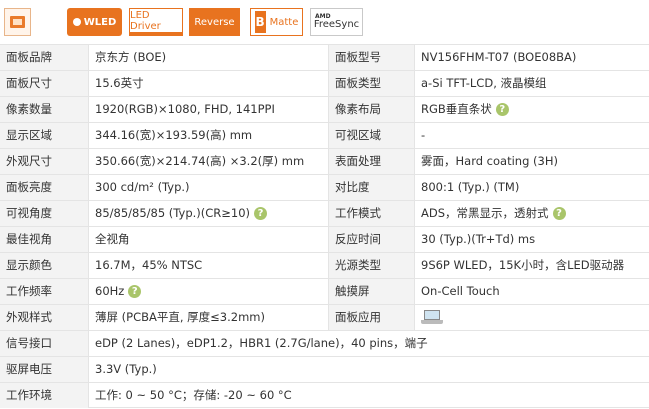 The height and width of the screenshot is (409, 649). Describe the element at coordinates (531, 135) in the screenshot. I see `spec-value: -` at that location.